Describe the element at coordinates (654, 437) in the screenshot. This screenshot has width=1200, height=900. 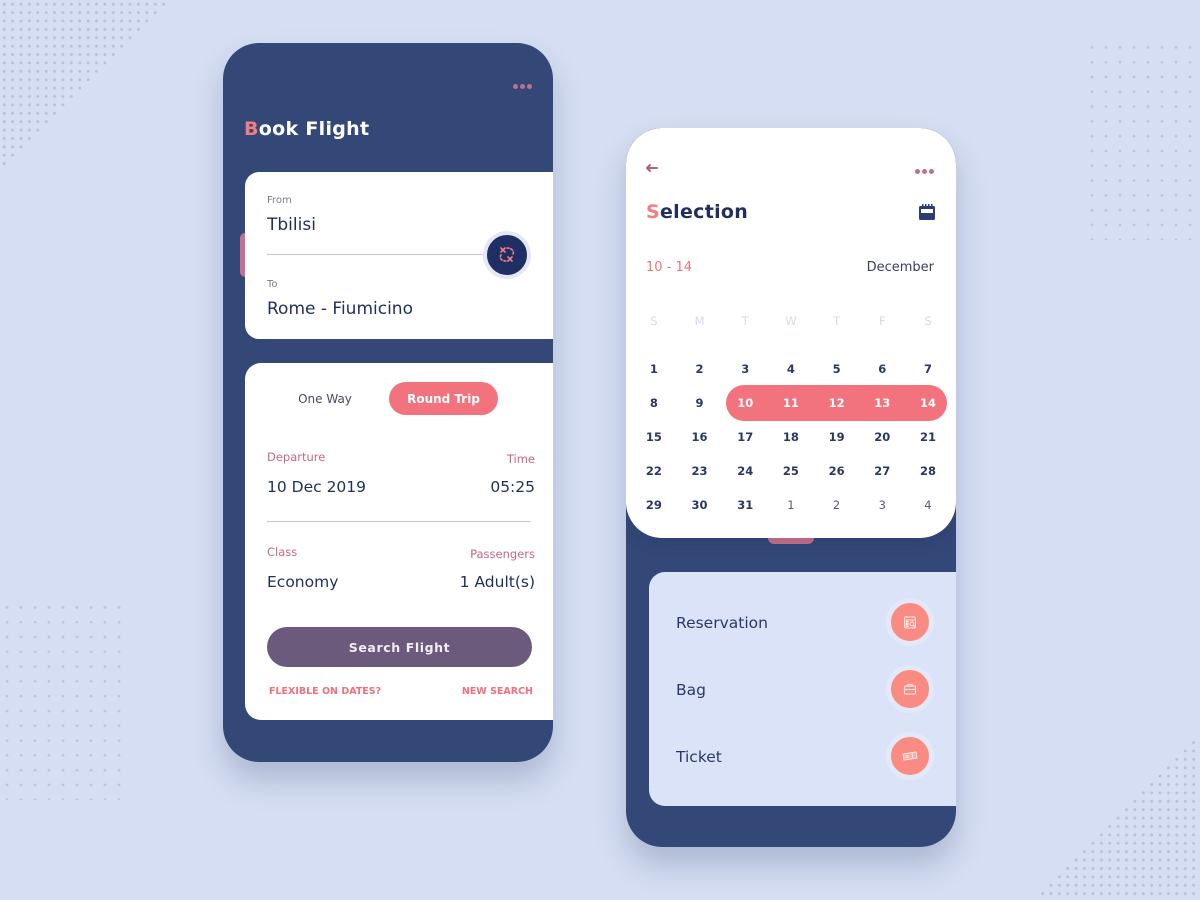
I see `calendar-day: 15` at that location.